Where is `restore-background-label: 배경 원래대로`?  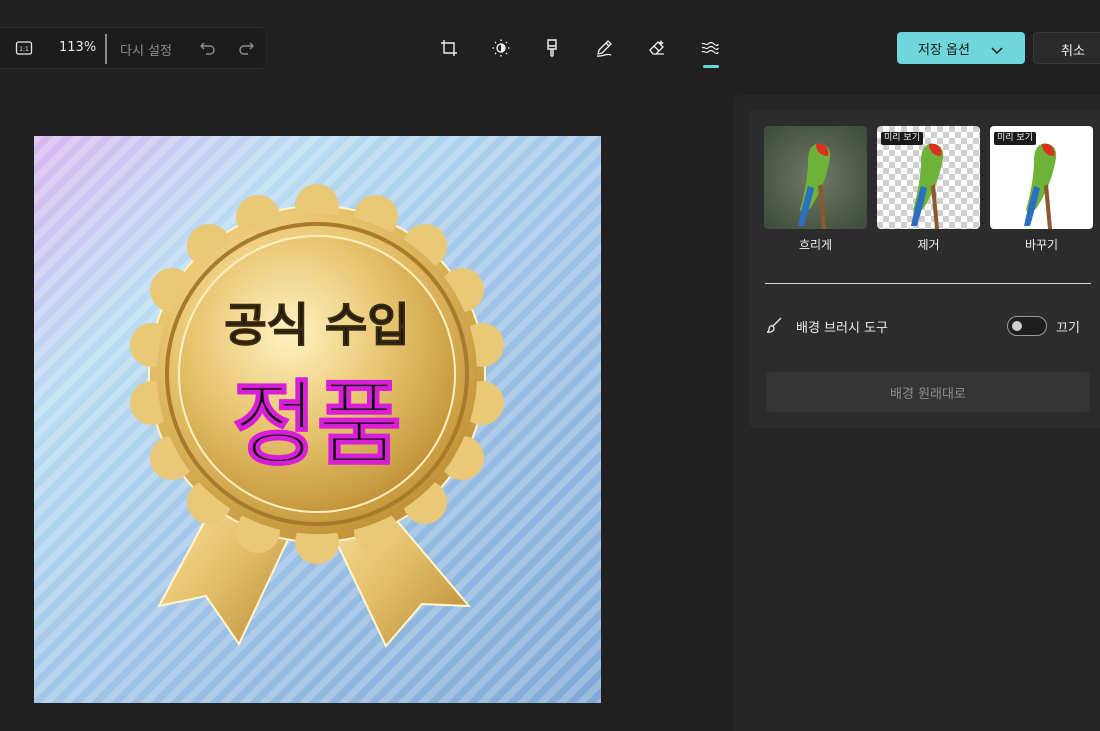
restore-background-label: 배경 원래대로 is located at coordinates (928, 394).